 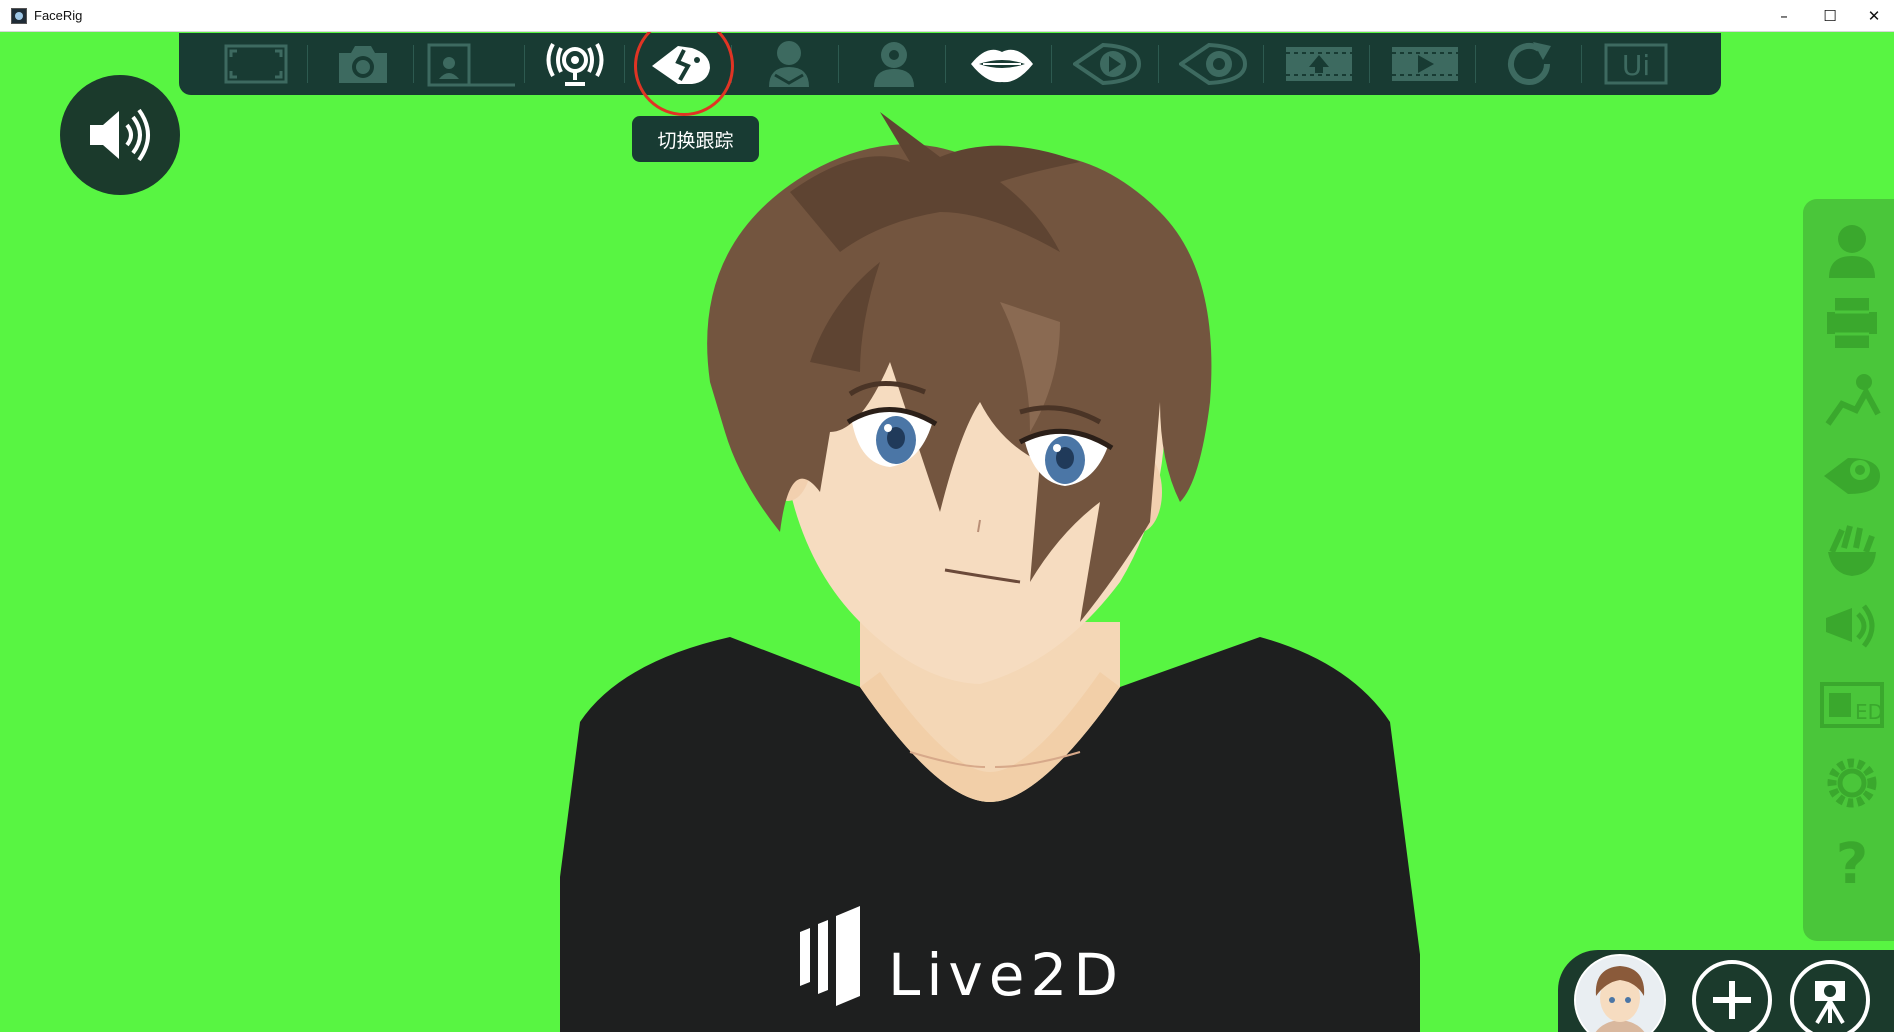 I want to click on tooltip-toggle-tracking: 切换跟踪, so click(x=695, y=139).